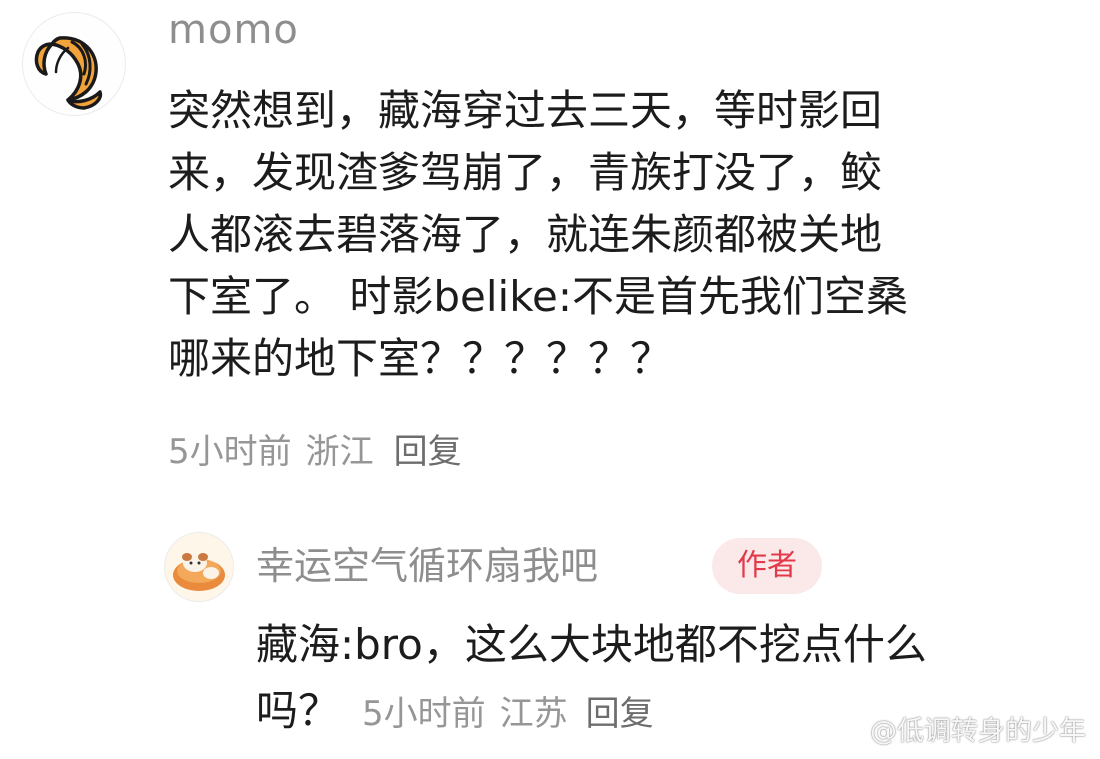 This screenshot has height=759, width=1100. What do you see at coordinates (427, 566) in the screenshot?
I see `username: 幸运空气循环扇我吧` at bounding box center [427, 566].